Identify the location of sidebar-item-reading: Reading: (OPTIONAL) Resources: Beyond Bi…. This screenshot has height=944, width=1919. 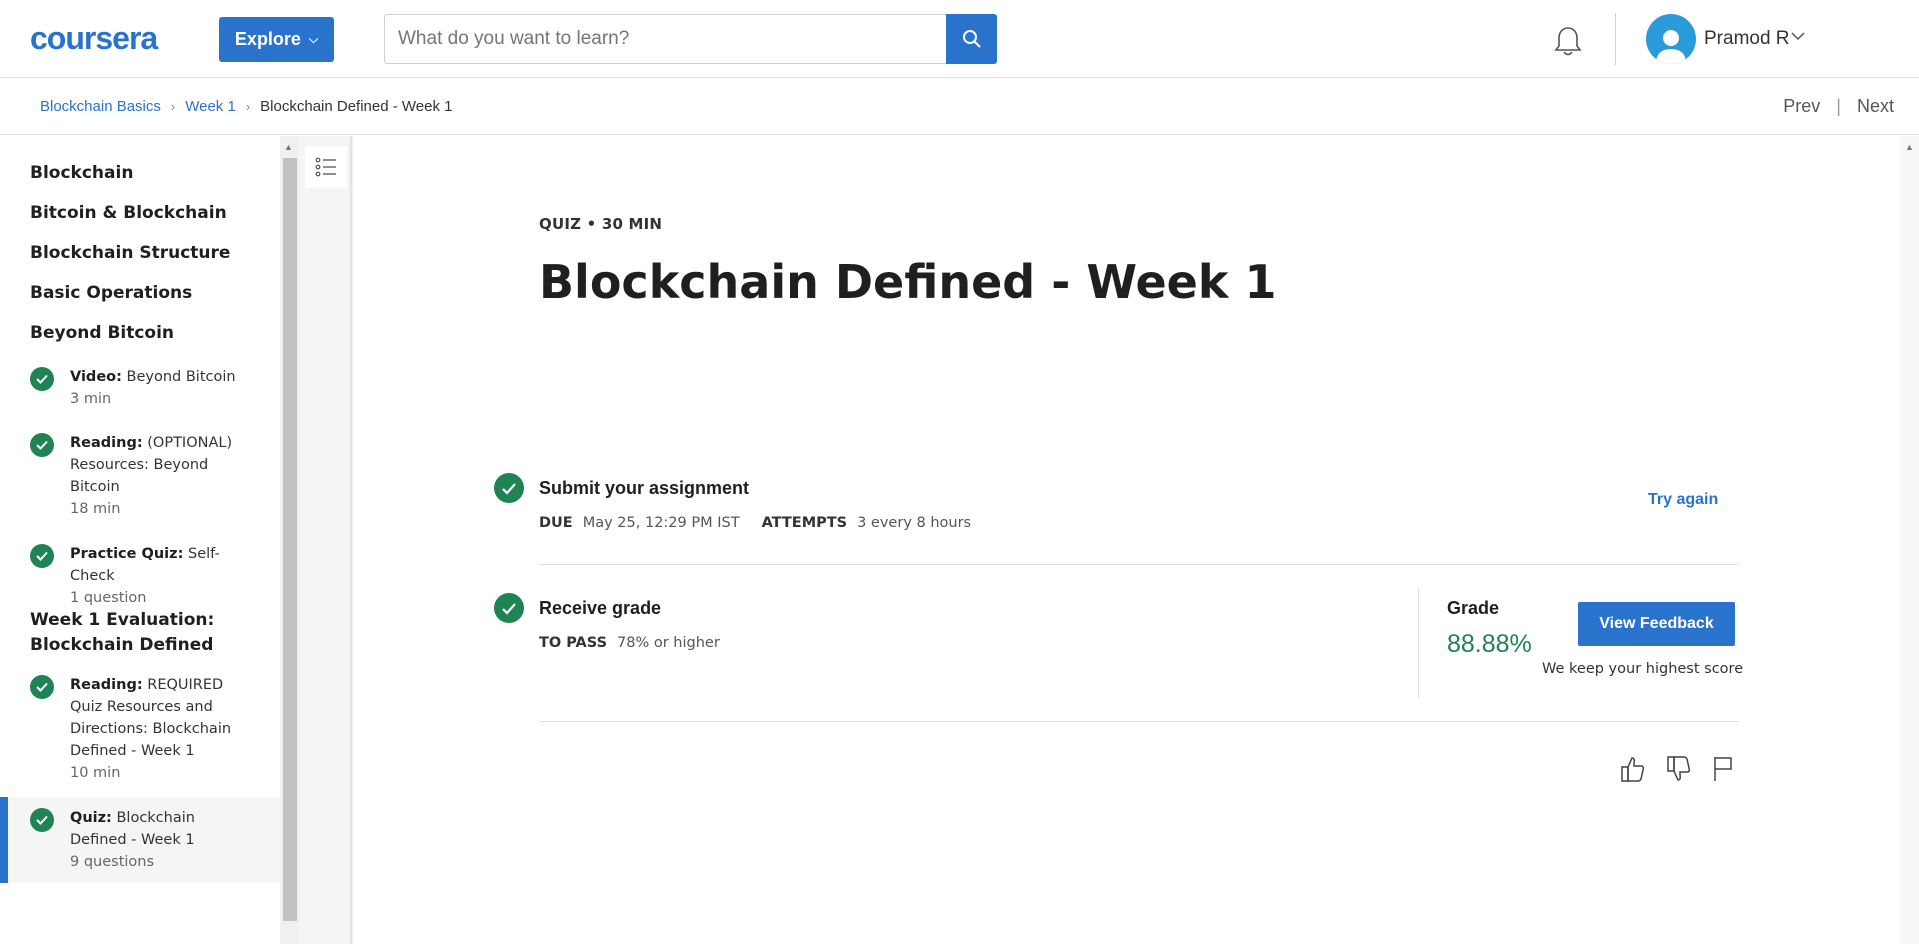
(140, 477).